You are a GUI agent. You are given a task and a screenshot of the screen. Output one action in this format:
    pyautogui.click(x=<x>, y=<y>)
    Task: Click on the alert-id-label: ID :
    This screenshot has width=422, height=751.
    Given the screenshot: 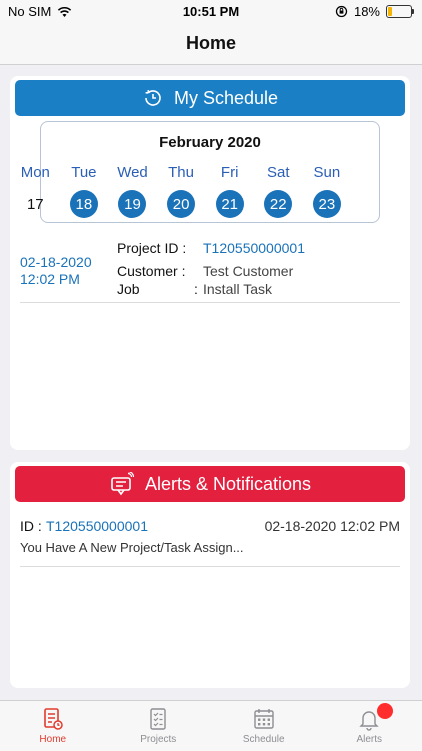 What is the action you would take?
    pyautogui.click(x=31, y=526)
    